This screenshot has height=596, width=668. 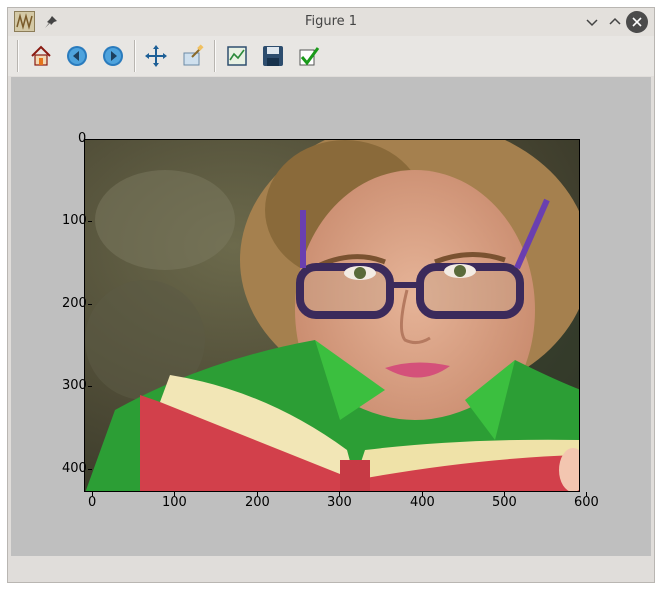 What do you see at coordinates (74, 468) in the screenshot?
I see `y-tick-label: 400` at bounding box center [74, 468].